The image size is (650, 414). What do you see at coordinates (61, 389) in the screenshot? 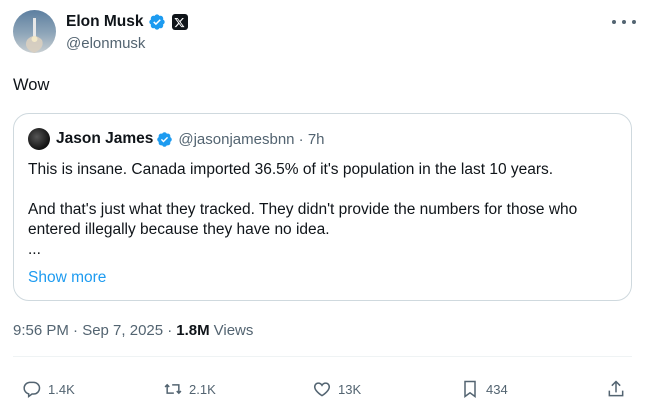
I see `reply-count: 1.4K` at bounding box center [61, 389].